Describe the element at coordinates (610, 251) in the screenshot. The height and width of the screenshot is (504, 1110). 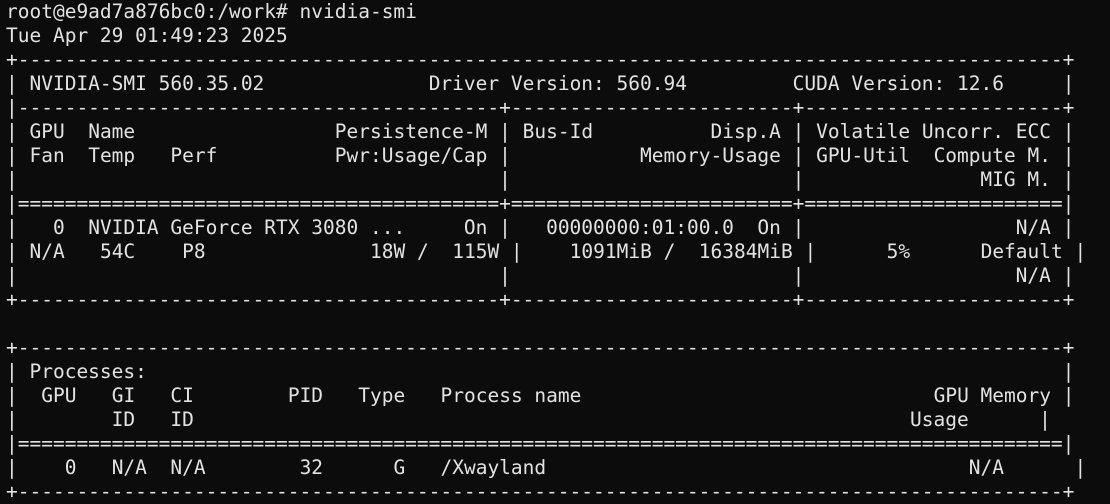
I see `gpu-mem-used: 1091MiB` at that location.